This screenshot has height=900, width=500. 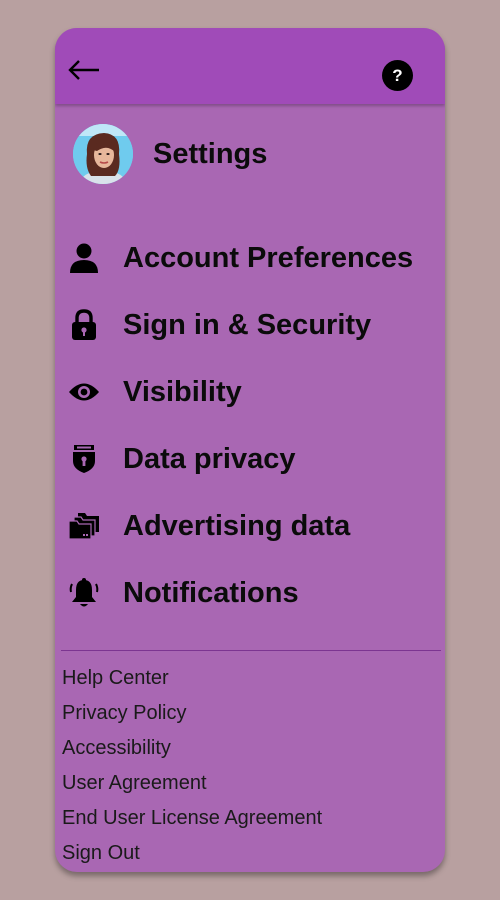 I want to click on lock-icon, so click(x=84, y=325).